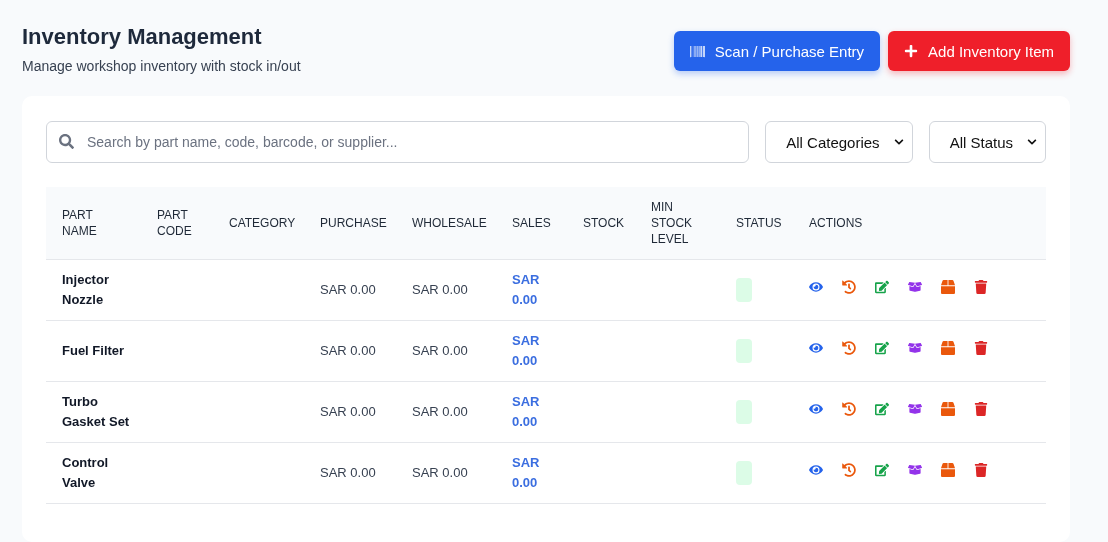  I want to click on part-name: Injector Nozzle, so click(85, 289).